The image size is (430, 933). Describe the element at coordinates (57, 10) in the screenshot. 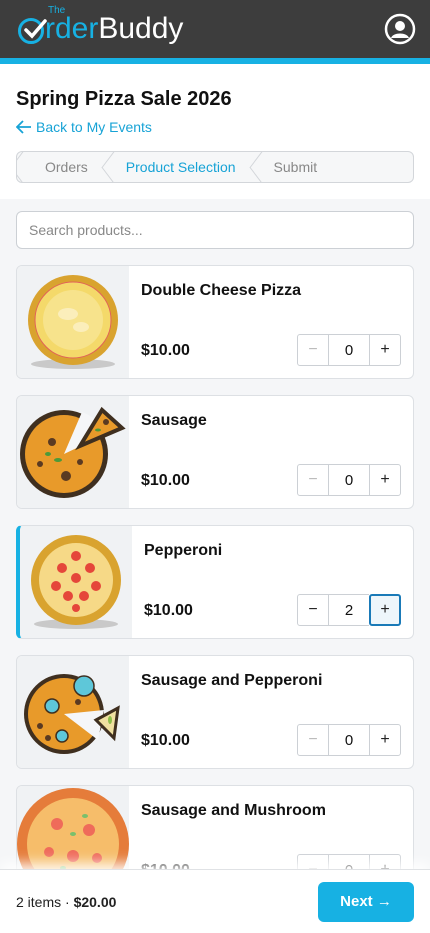

I see `logo-the: The` at that location.